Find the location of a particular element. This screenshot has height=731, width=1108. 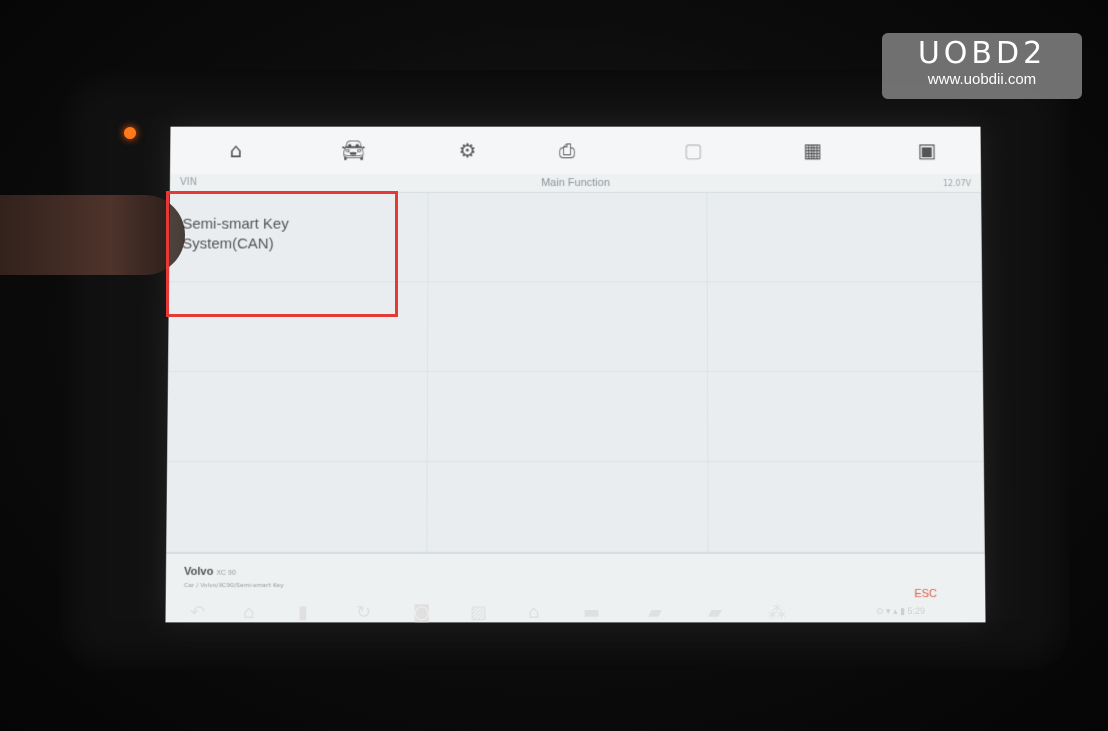

watermark-title: UOBD2 is located at coordinates (982, 53).